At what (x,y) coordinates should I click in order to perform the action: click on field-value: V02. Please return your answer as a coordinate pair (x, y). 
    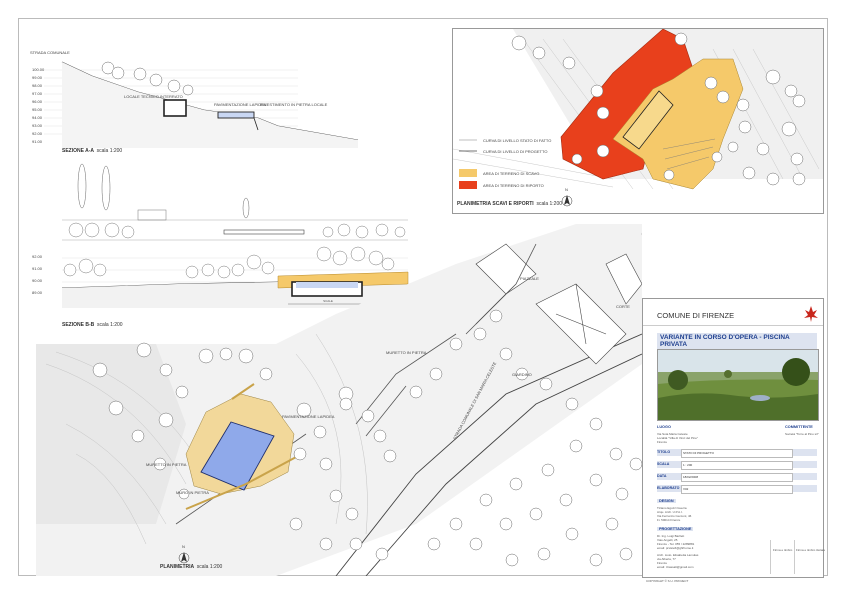
    Looking at the image, I should click on (686, 488).